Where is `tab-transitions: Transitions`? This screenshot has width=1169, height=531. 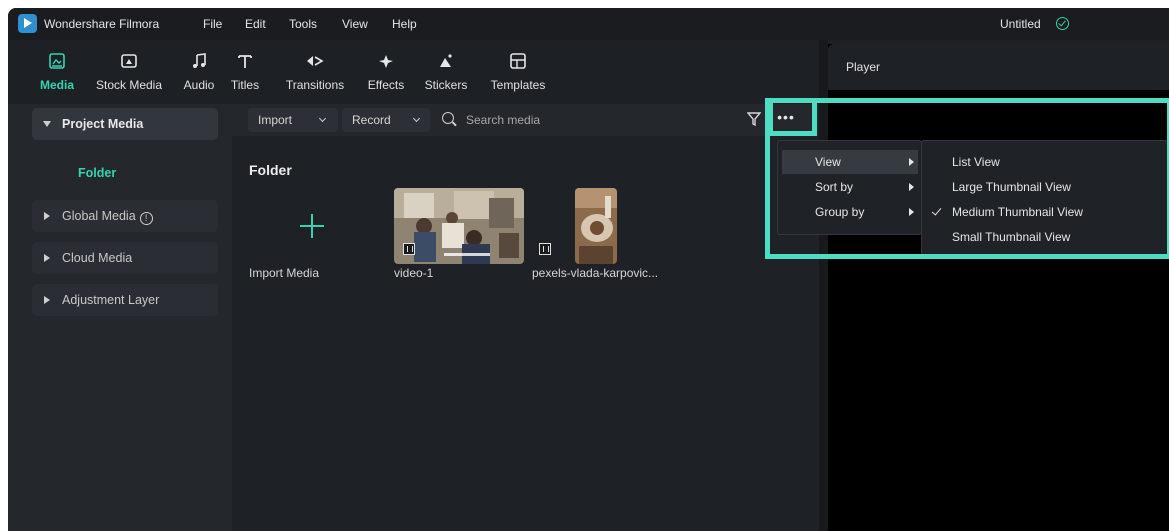
tab-transitions: Transitions is located at coordinates (315, 72).